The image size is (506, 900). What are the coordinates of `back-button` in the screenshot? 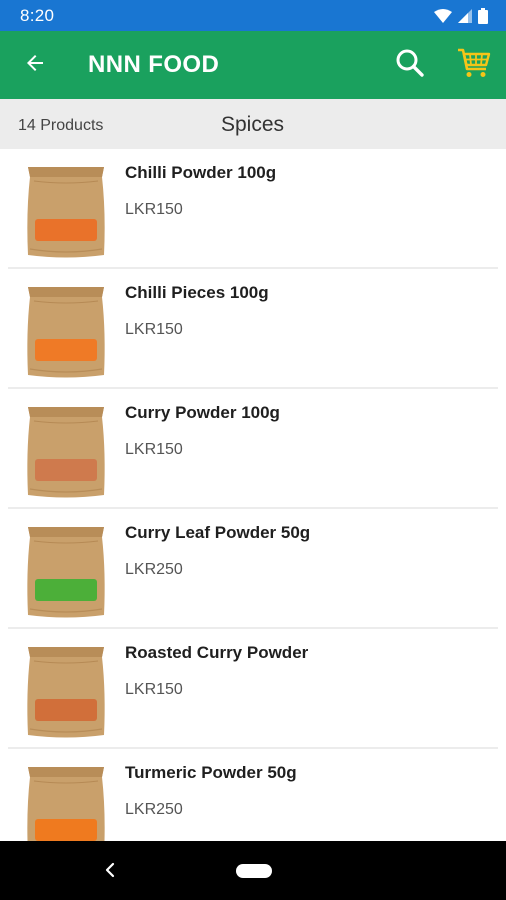 It's located at (35, 65).